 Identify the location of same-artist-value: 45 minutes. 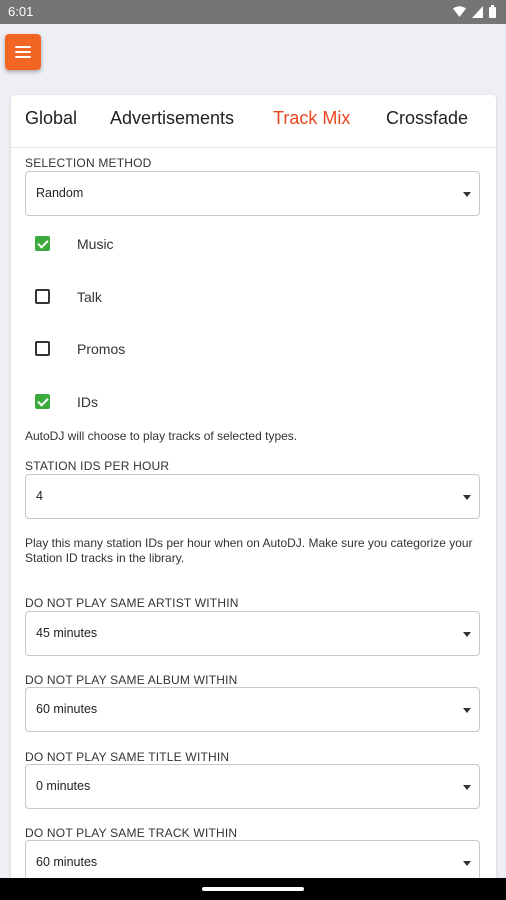
(67, 633).